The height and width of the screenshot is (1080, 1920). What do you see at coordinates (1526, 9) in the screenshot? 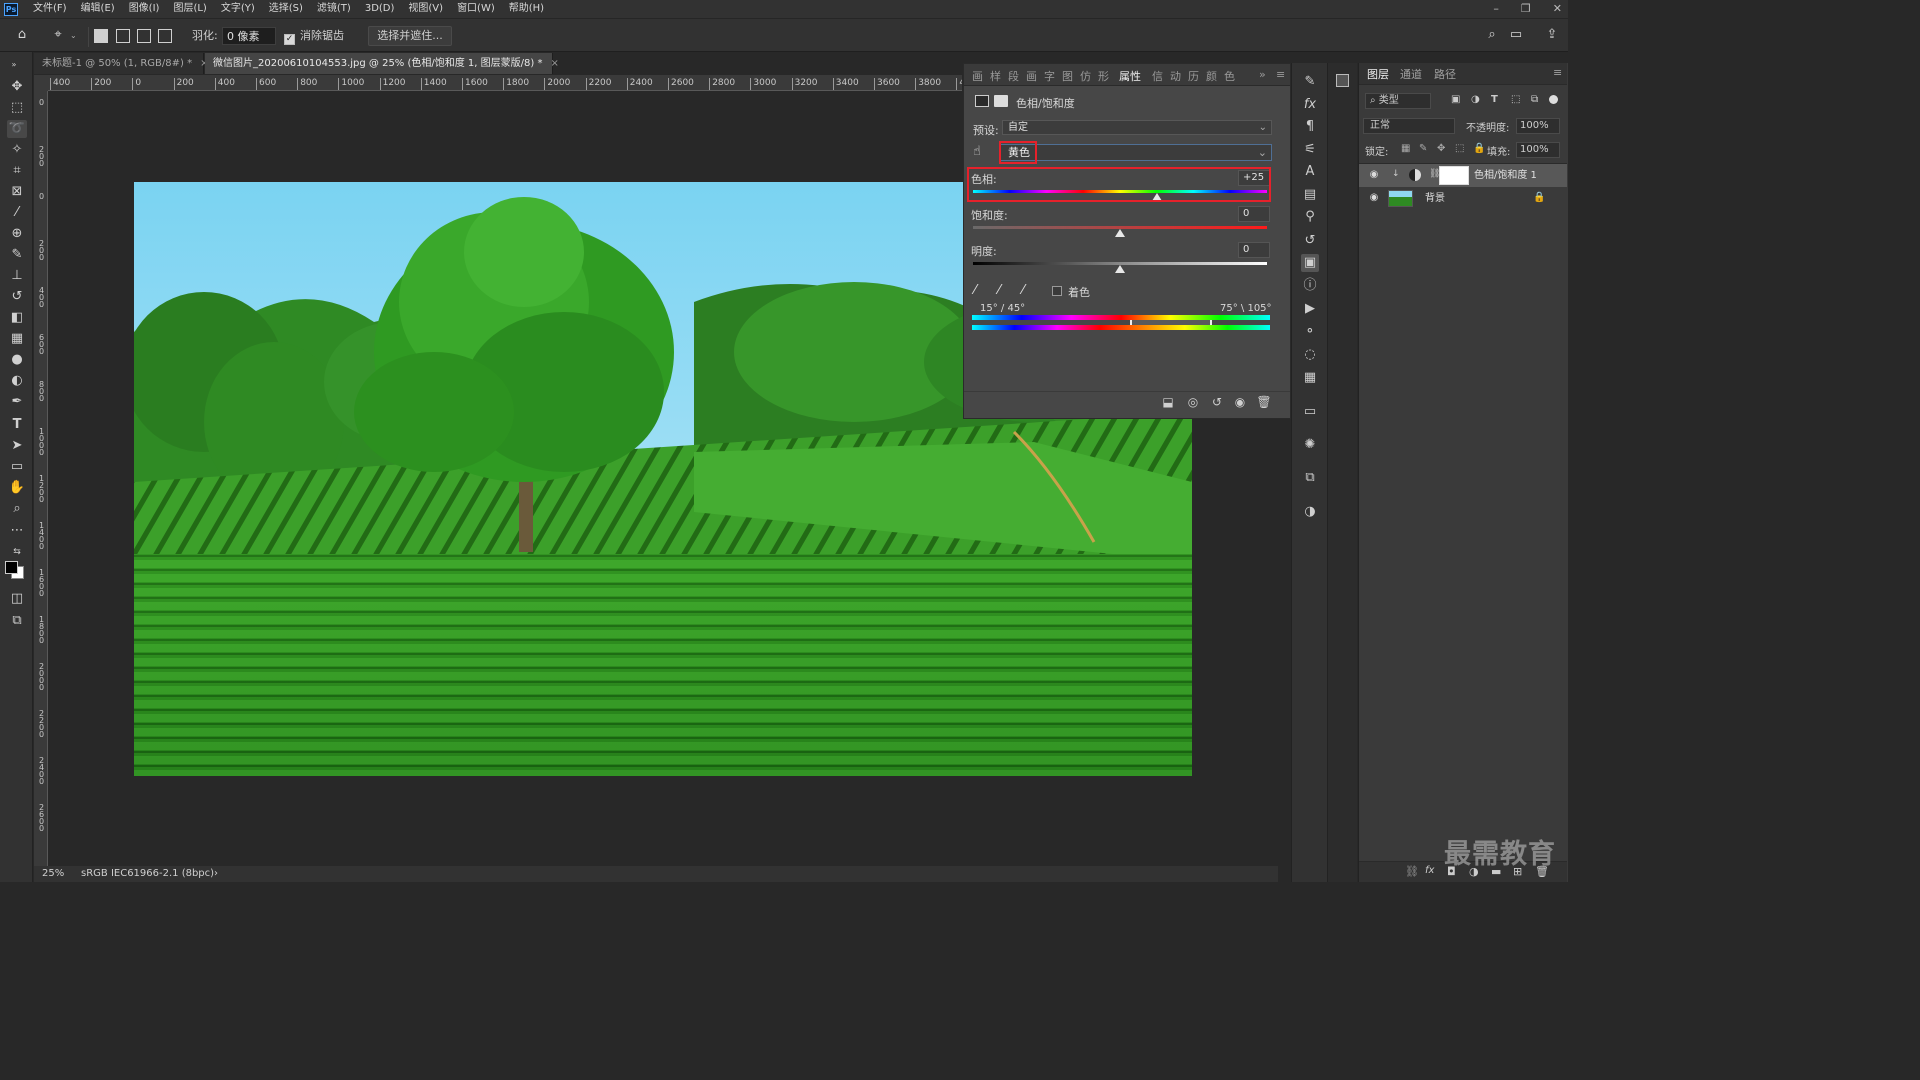
I see `restore-button: ❐` at bounding box center [1526, 9].